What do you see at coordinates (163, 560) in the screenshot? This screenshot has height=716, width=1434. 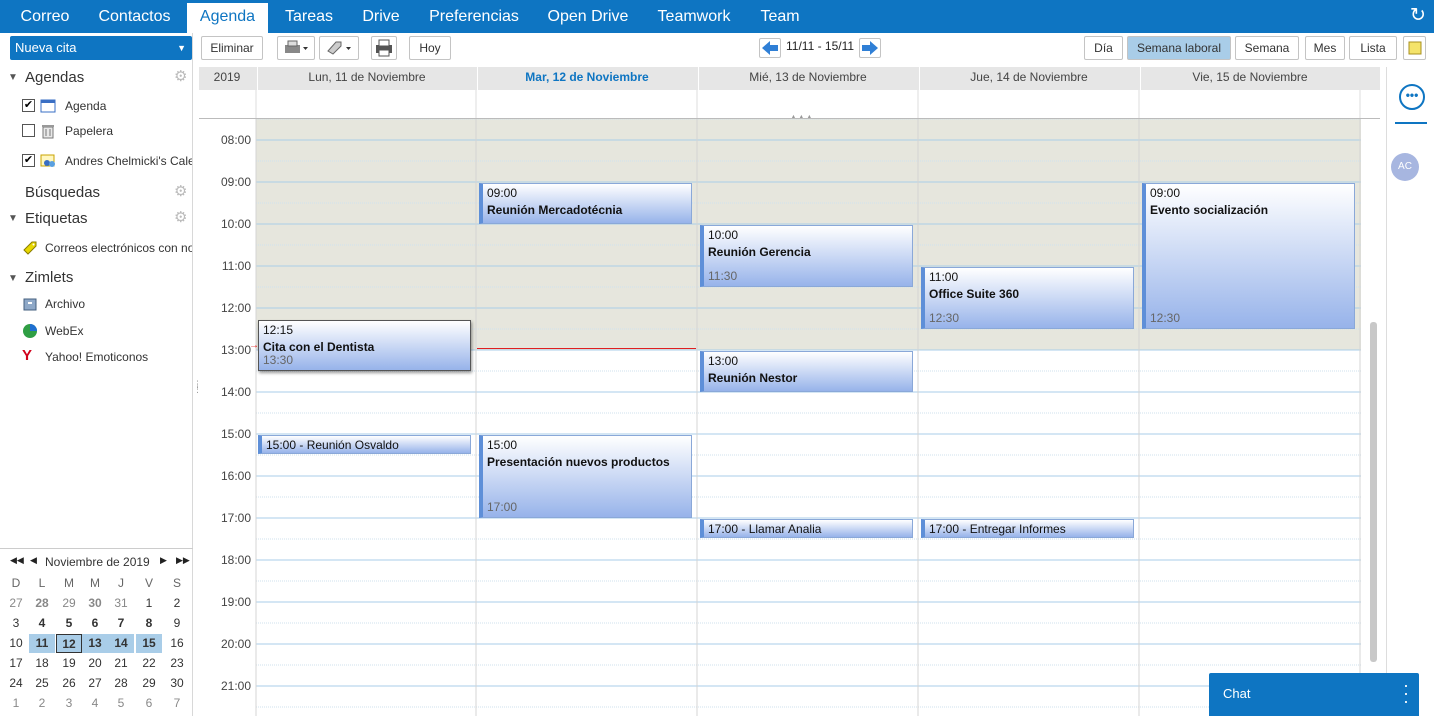 I see `next-month-icon: ▶` at bounding box center [163, 560].